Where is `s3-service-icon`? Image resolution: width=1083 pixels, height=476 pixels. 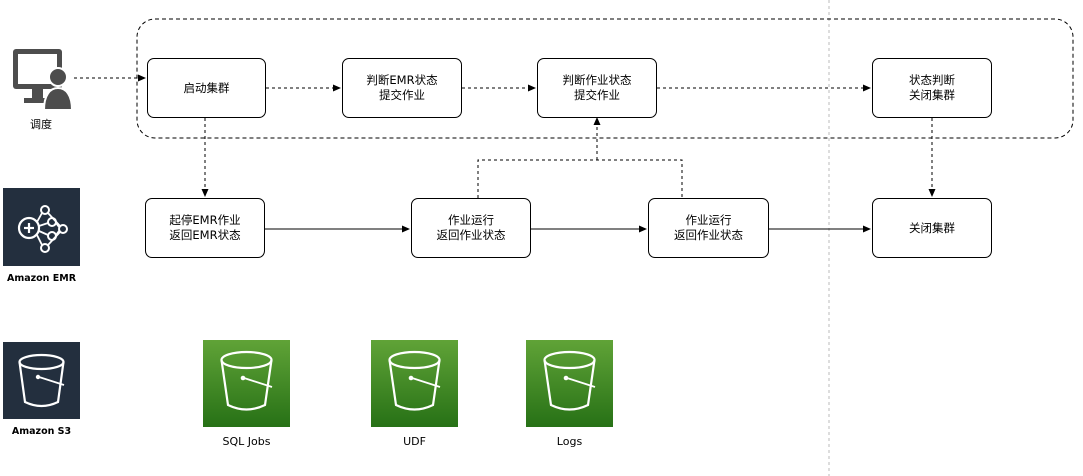 s3-service-icon is located at coordinates (41, 380).